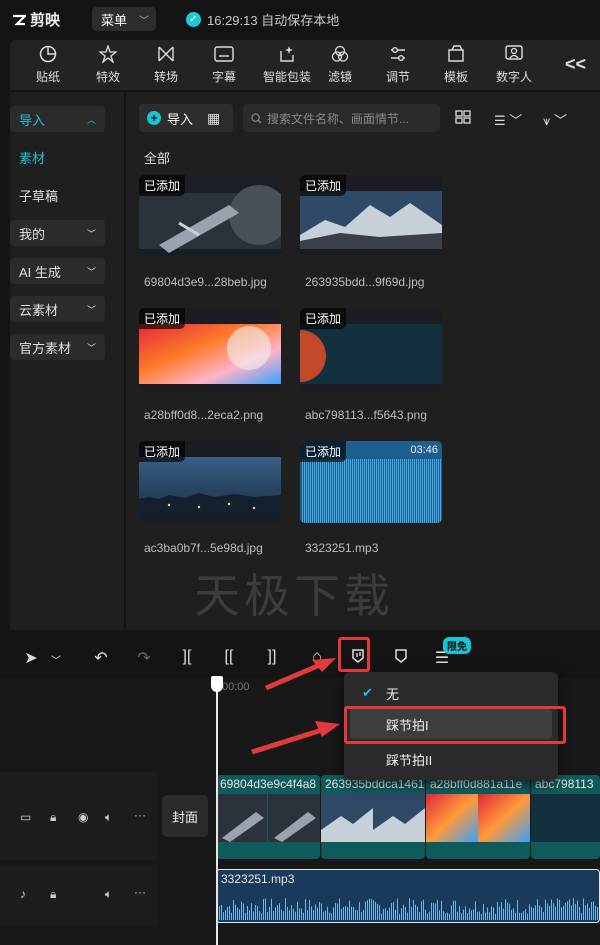 This screenshot has width=600, height=945. What do you see at coordinates (295, 706) in the screenshot?
I see `annotation-arrows` at bounding box center [295, 706].